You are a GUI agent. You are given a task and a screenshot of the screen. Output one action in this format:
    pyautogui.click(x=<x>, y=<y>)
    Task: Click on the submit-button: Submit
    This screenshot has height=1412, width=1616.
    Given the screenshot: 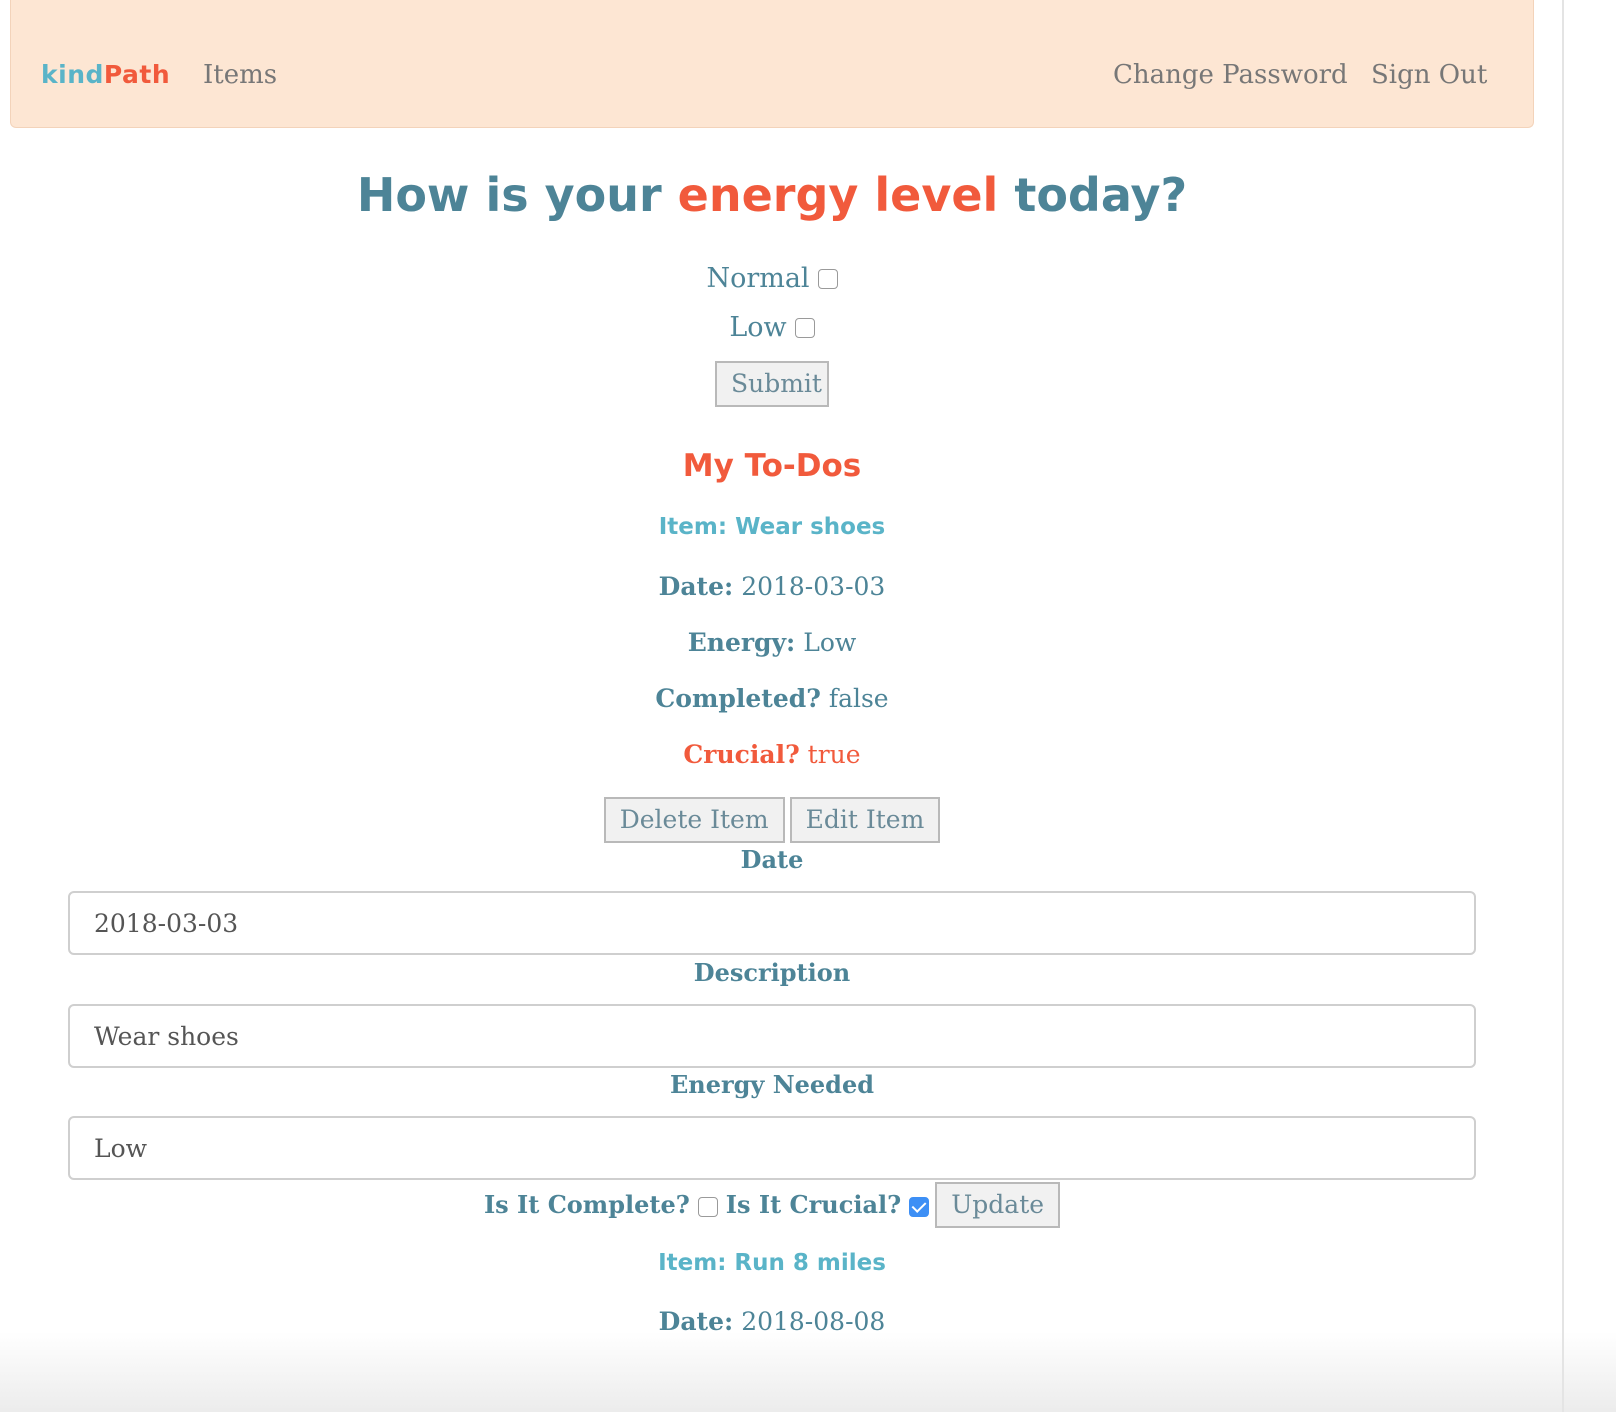 What is the action you would take?
    pyautogui.click(x=772, y=384)
    